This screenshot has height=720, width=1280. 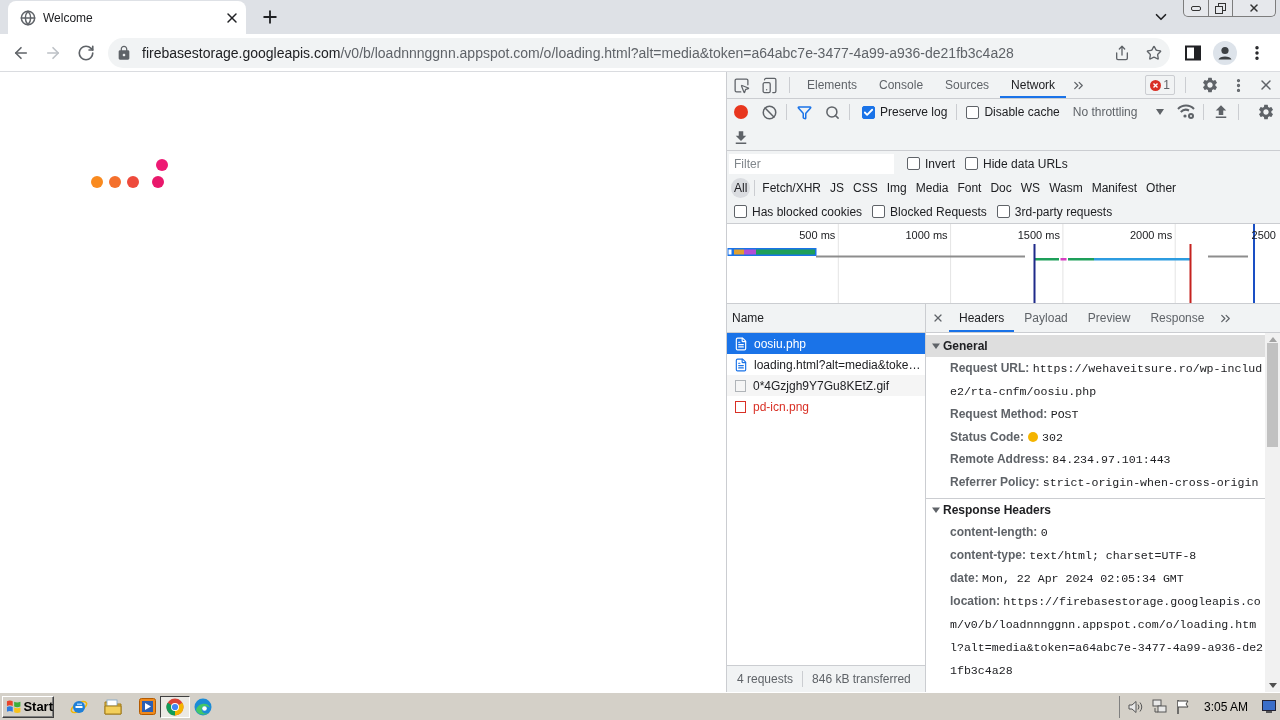 I want to click on network-icon, so click(x=1159, y=706).